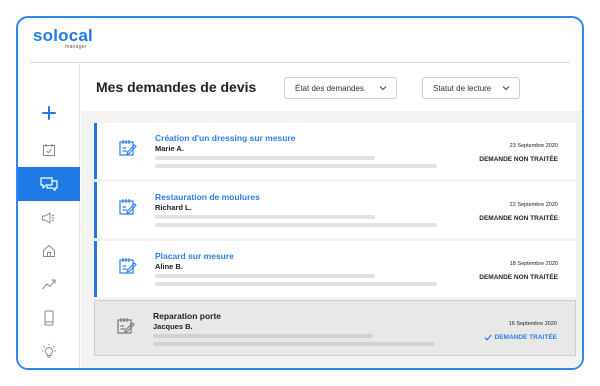 The height and width of the screenshot is (386, 600). I want to click on mobile-icon, so click(49, 318).